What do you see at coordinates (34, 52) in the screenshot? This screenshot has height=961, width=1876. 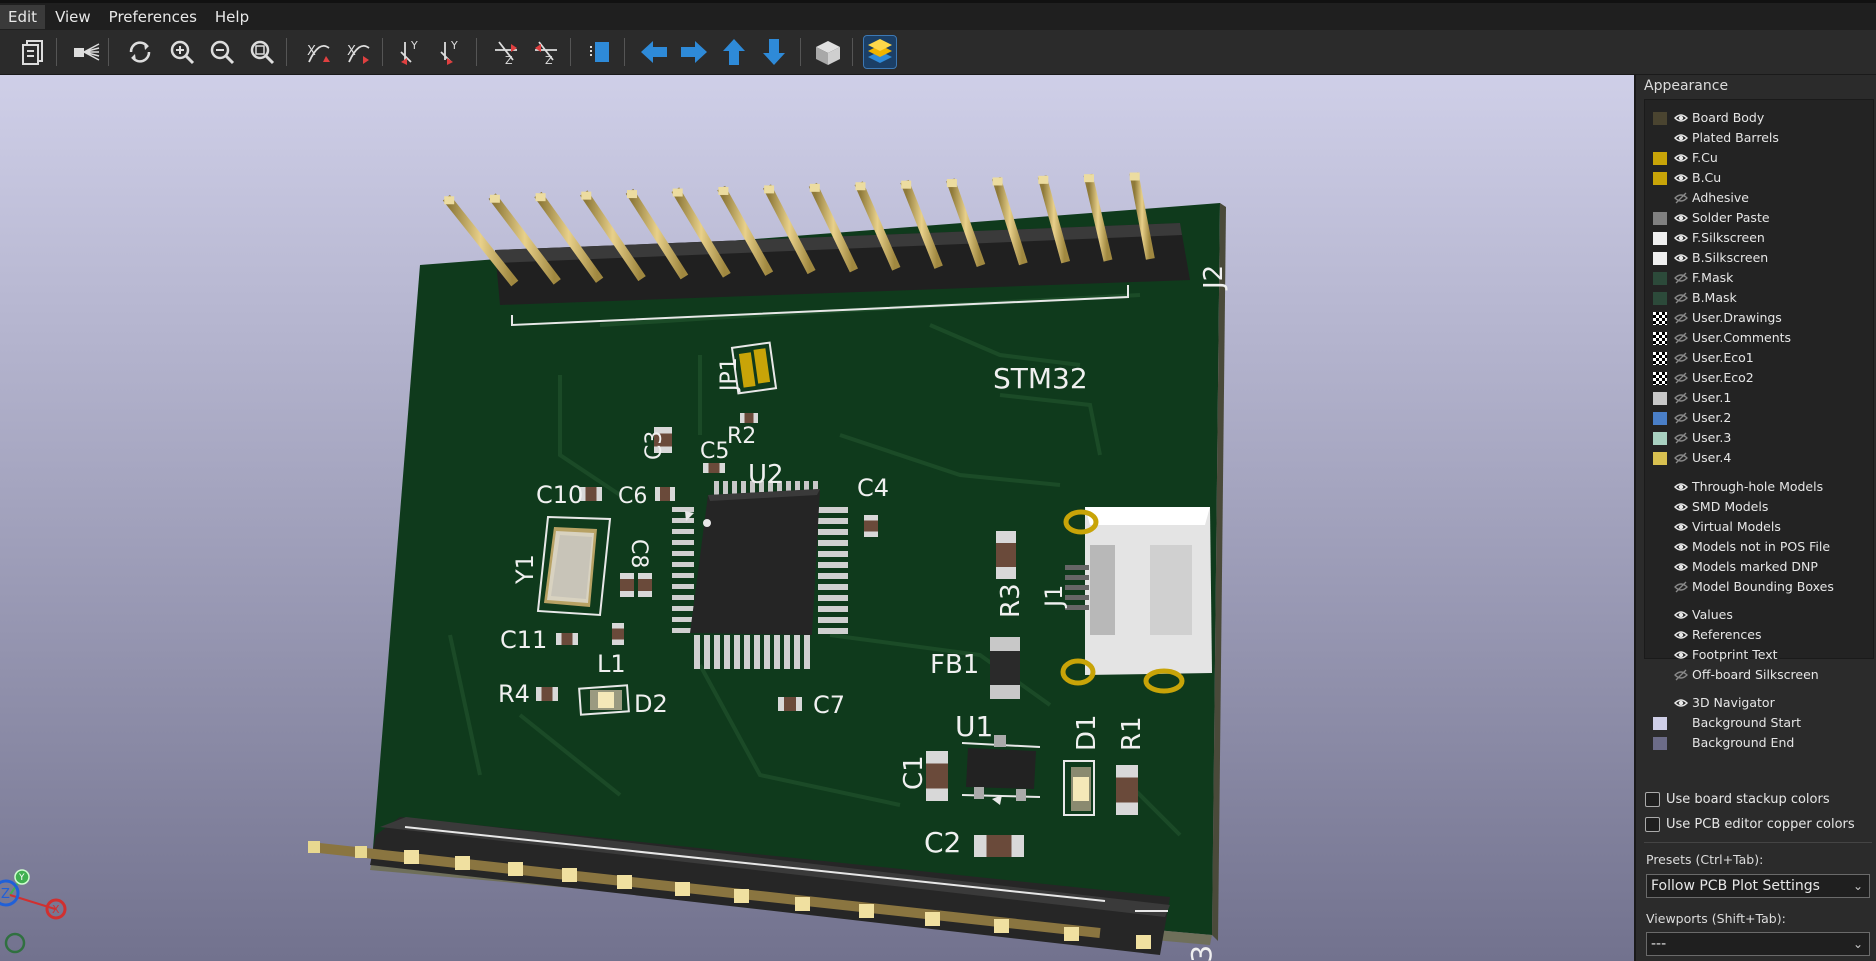 I see `board-setup-icon` at bounding box center [34, 52].